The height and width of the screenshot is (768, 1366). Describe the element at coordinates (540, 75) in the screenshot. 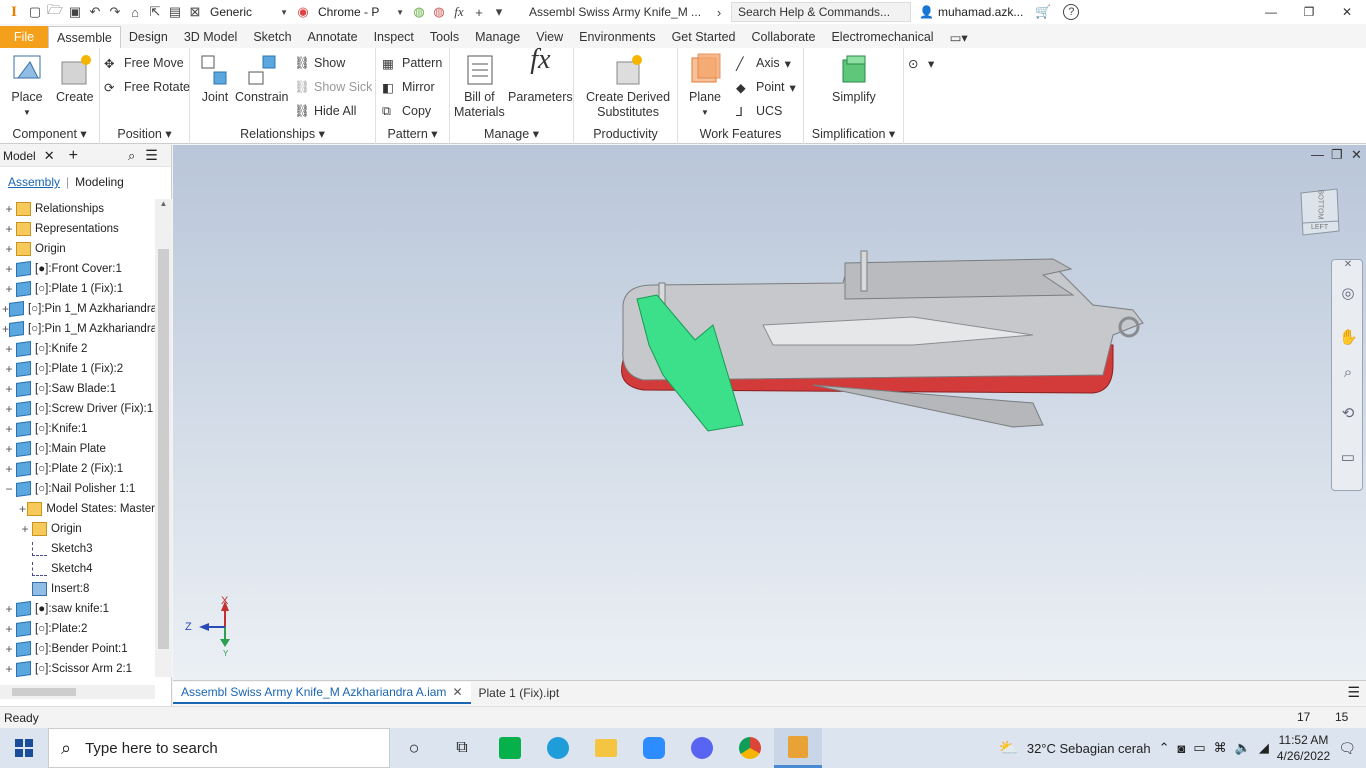

I see `parameters-button: fx Parameters` at that location.